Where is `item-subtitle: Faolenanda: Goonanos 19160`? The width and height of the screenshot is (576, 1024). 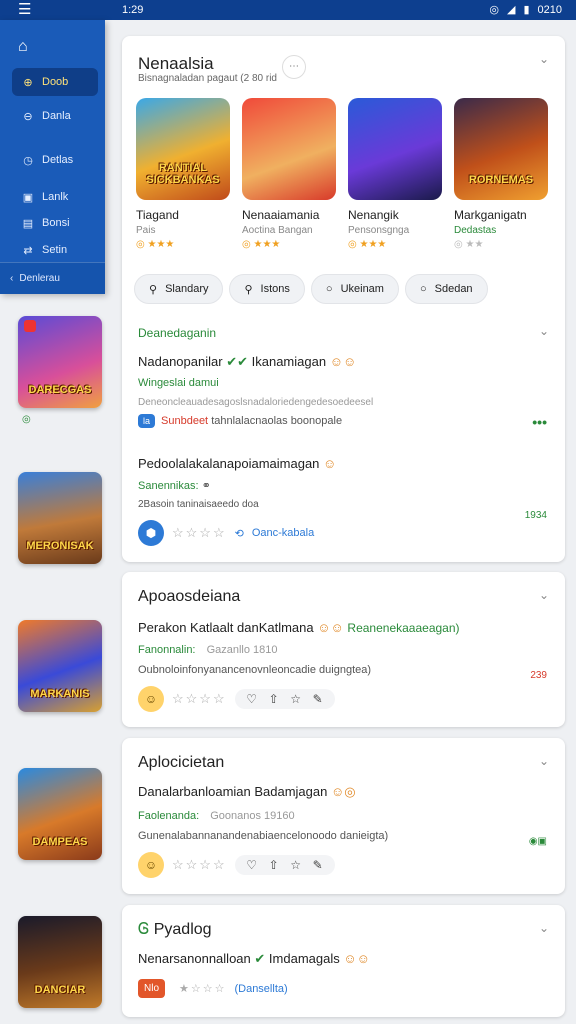 item-subtitle: Faolenanda: Goonanos 19160 is located at coordinates (216, 816).